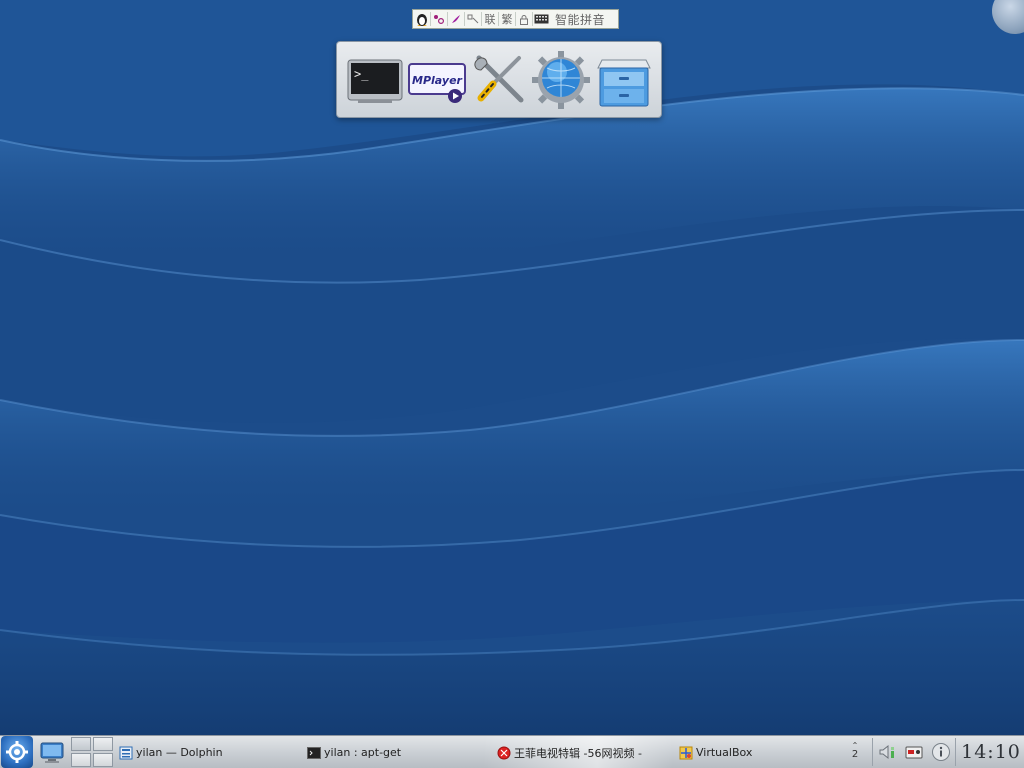 Image resolution: width=1024 pixels, height=768 pixels. I want to click on desktop-number-indicator: ⌃ 2, so click(855, 751).